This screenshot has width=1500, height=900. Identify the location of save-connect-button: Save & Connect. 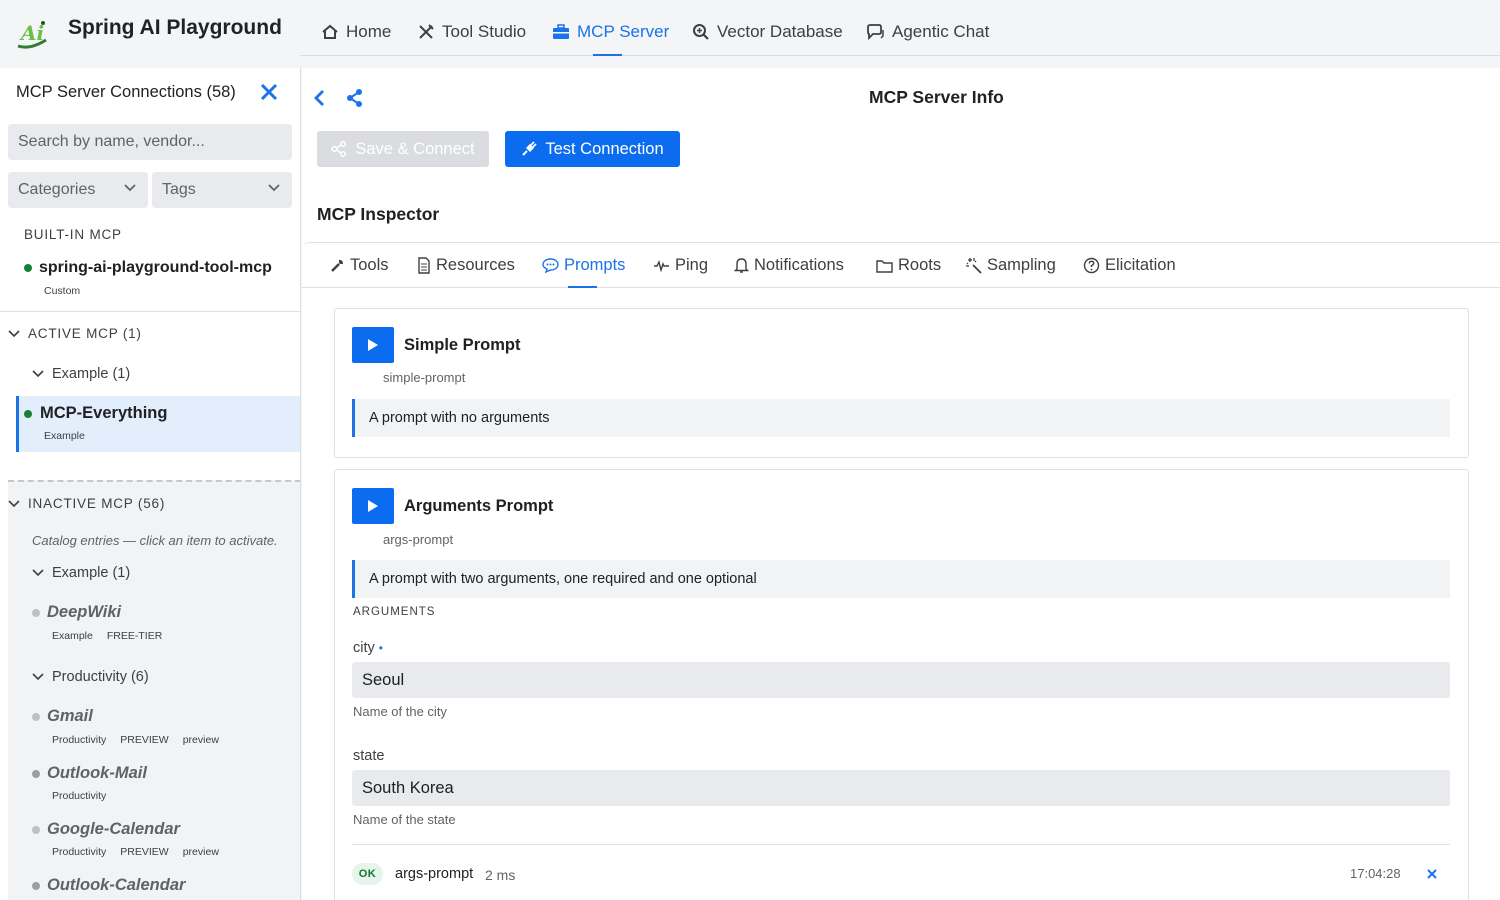
(403, 149).